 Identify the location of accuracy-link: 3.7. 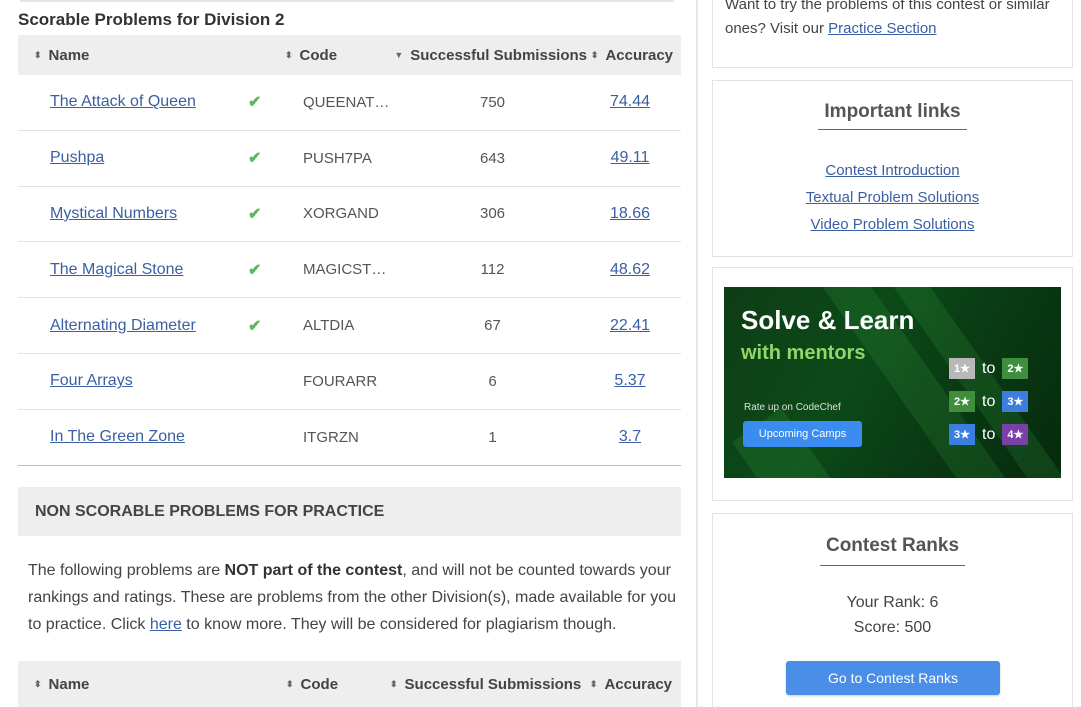
(630, 436).